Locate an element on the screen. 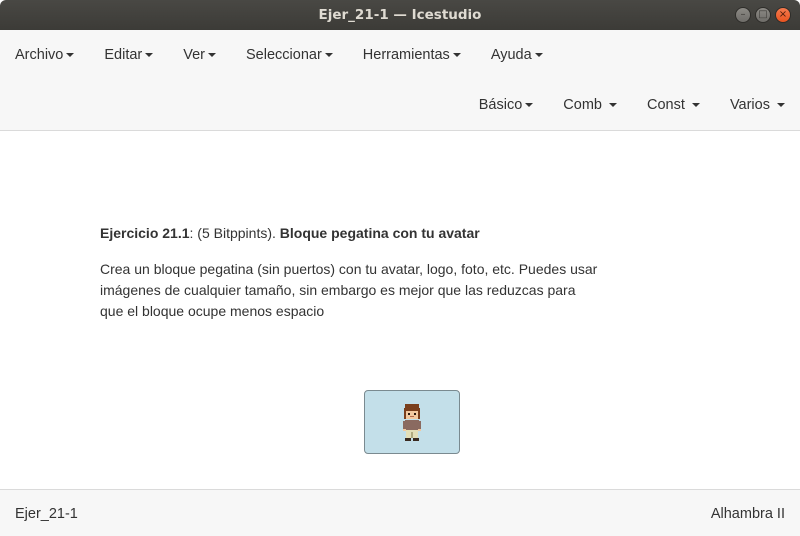 The height and width of the screenshot is (536, 800). sticker-block is located at coordinates (412, 422).